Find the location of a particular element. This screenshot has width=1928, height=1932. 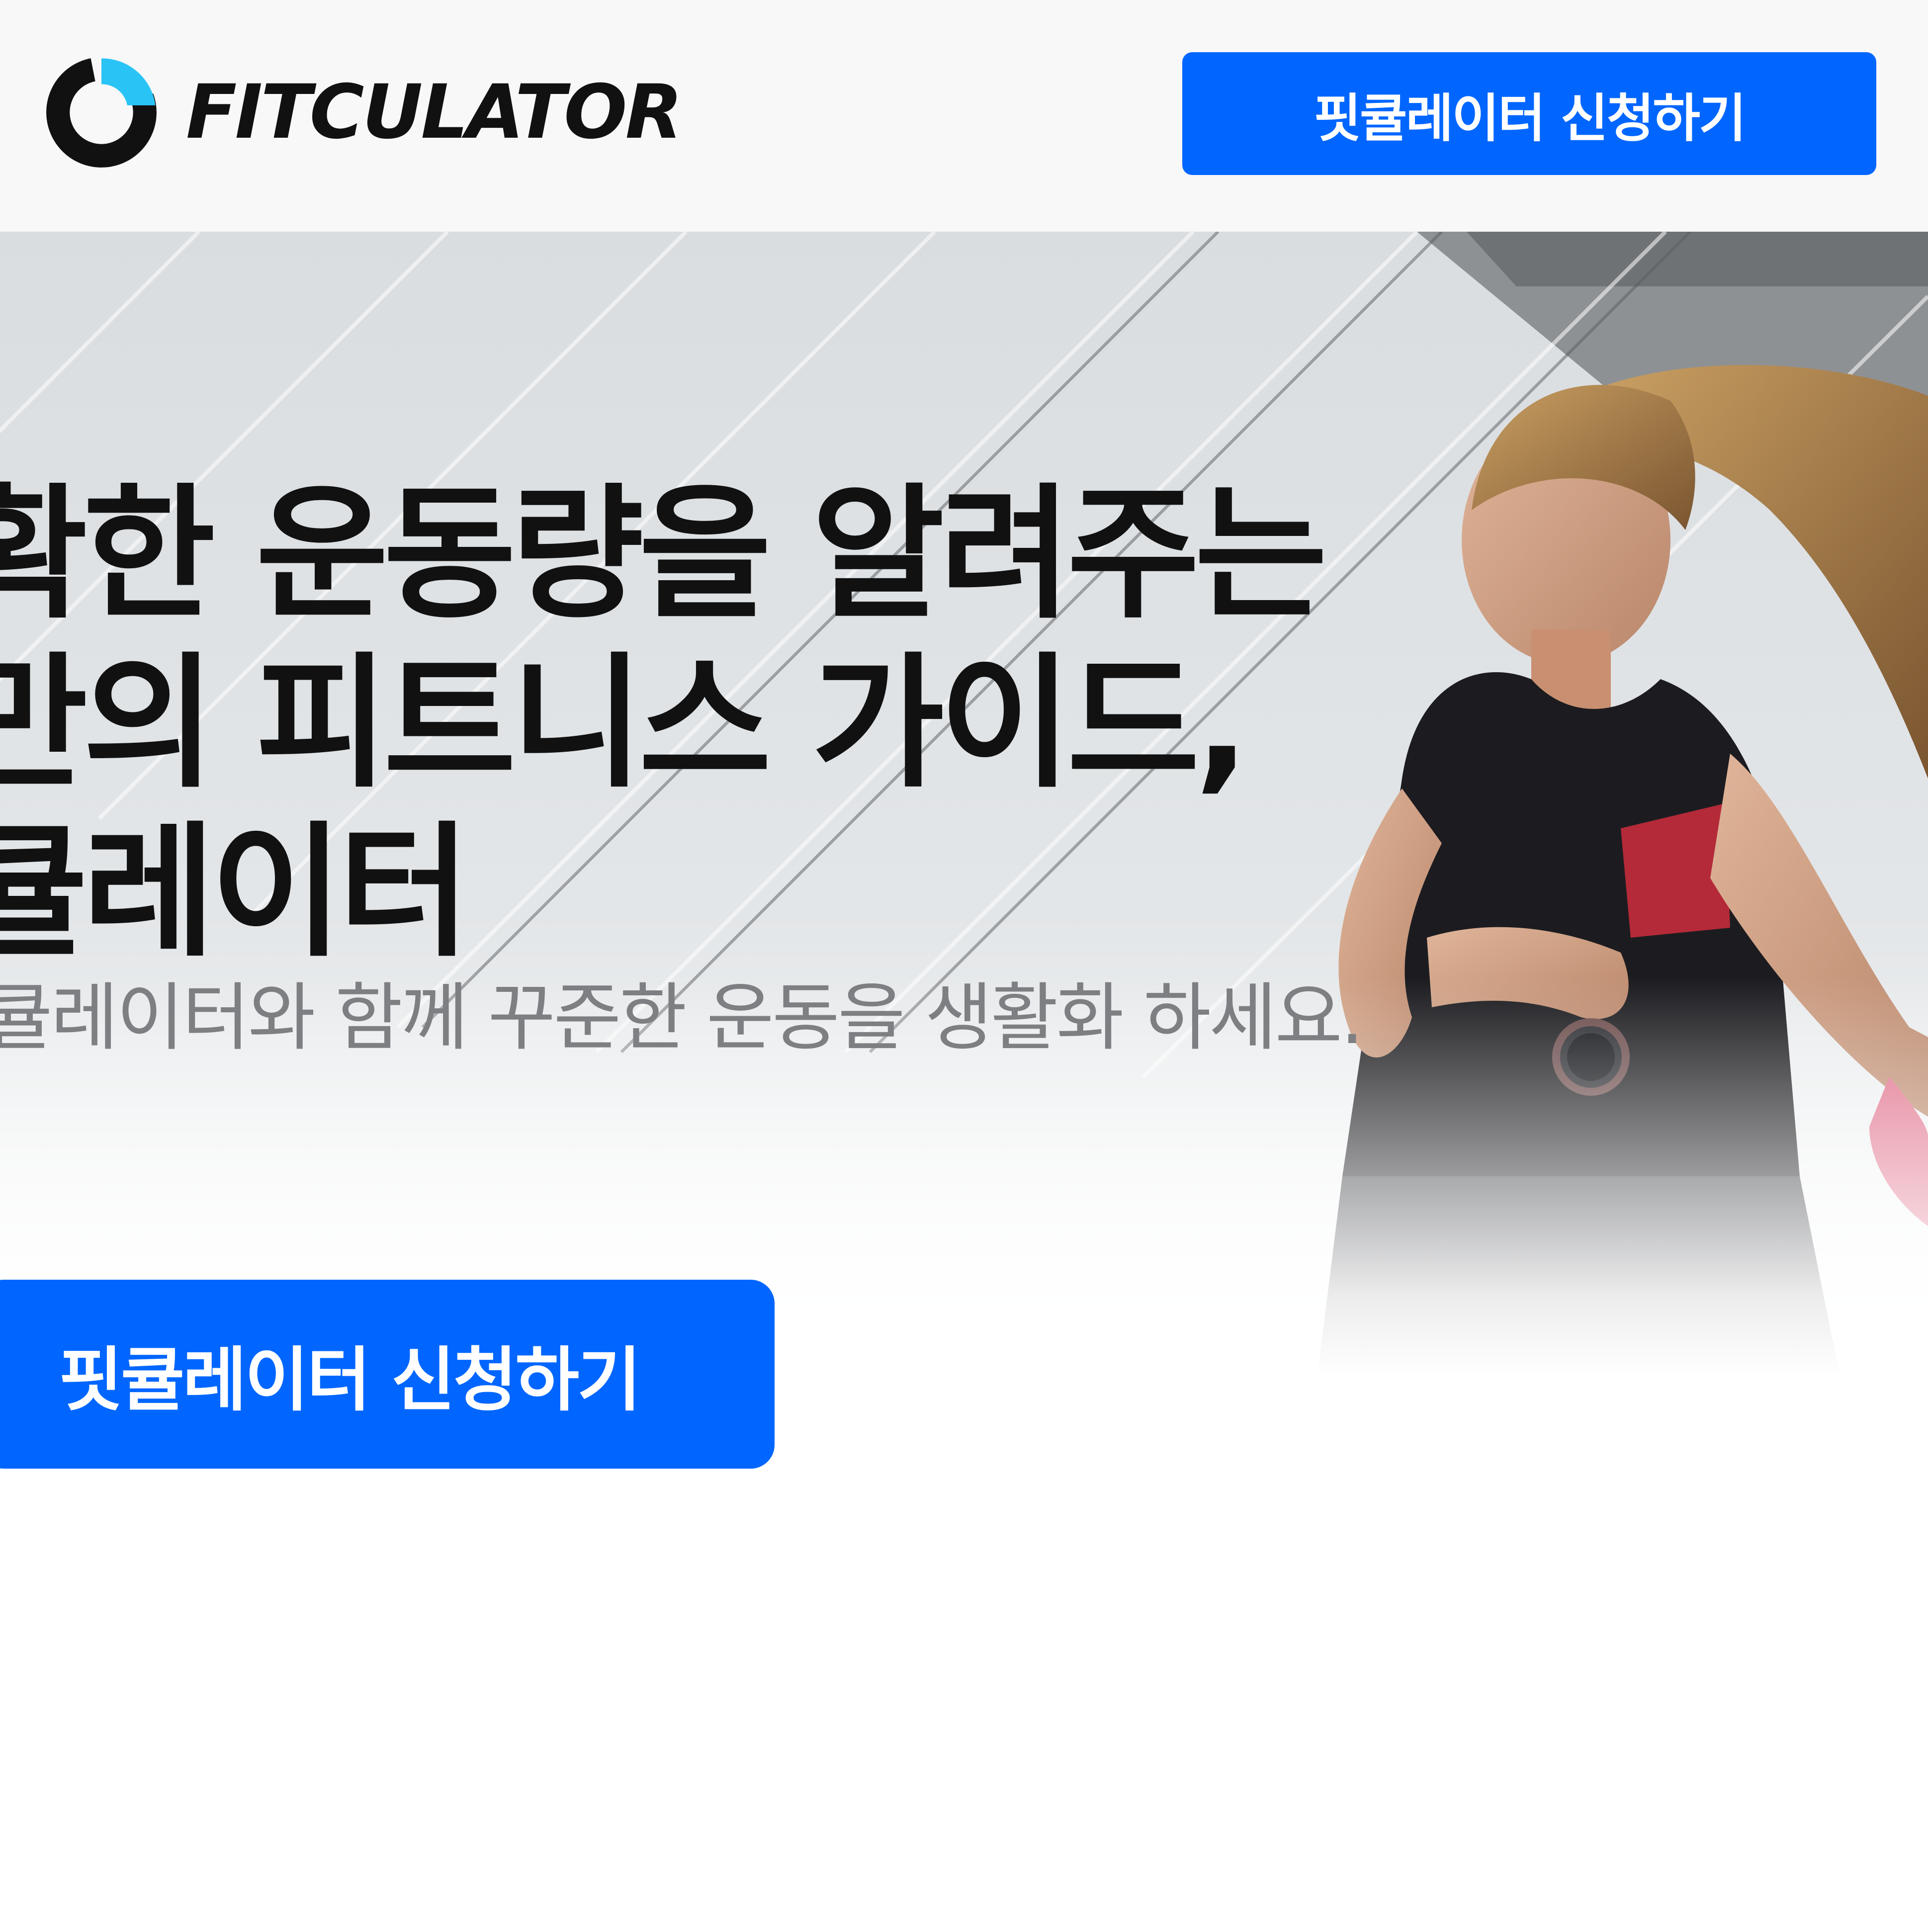

headline-line-2: 만의 피트니스 가이드, is located at coordinates (624, 723).